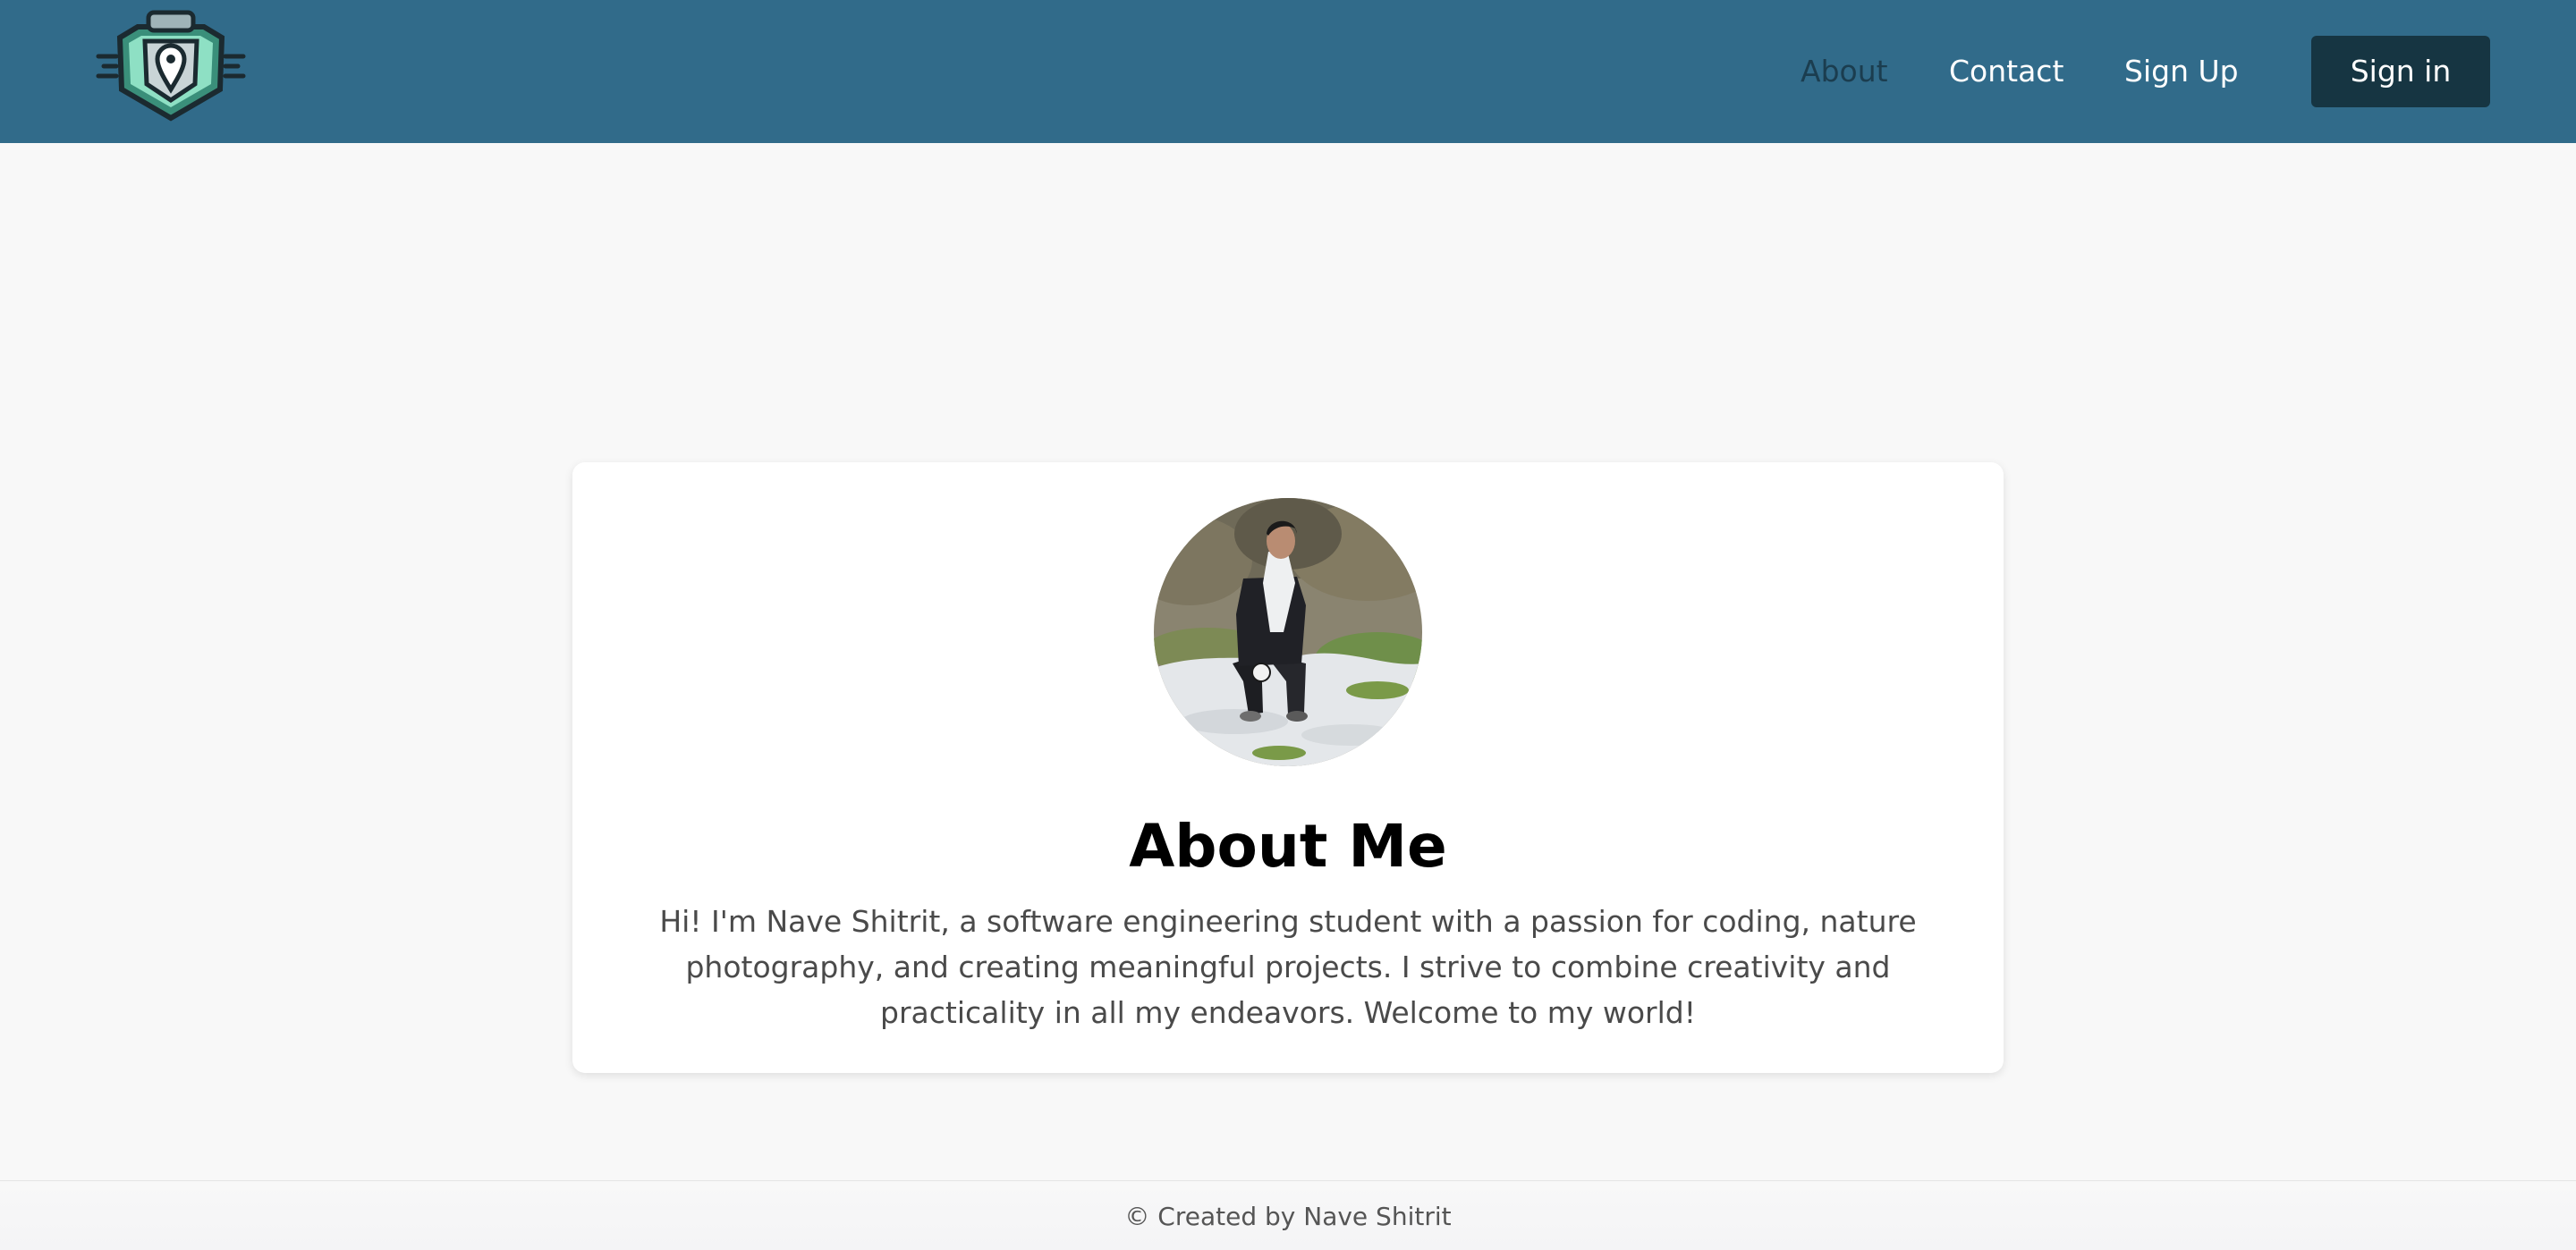 This screenshot has width=2576, height=1250. Describe the element at coordinates (1844, 72) in the screenshot. I see `nav-link-about: About` at that location.